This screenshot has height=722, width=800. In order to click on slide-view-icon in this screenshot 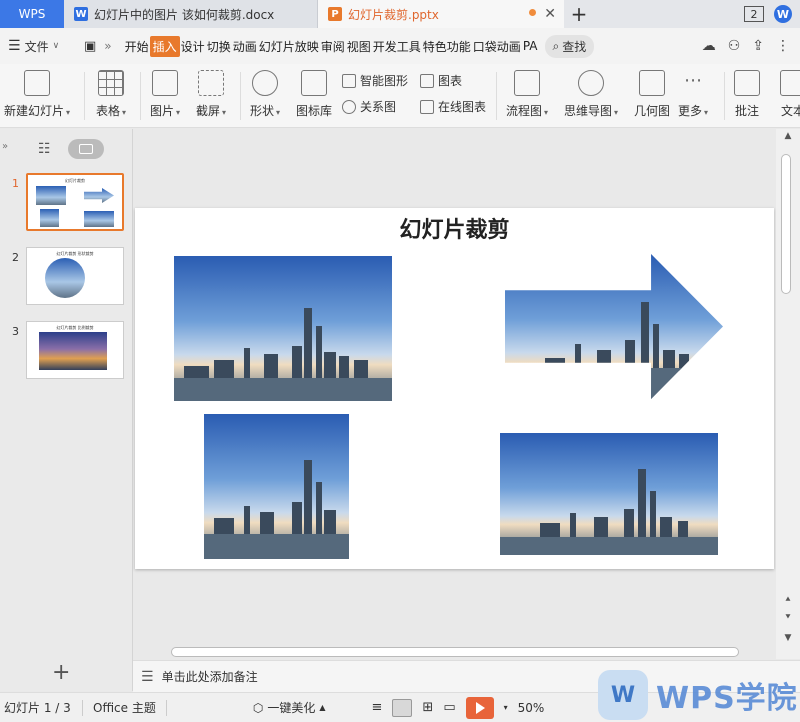, I will do `click(86, 149)`.